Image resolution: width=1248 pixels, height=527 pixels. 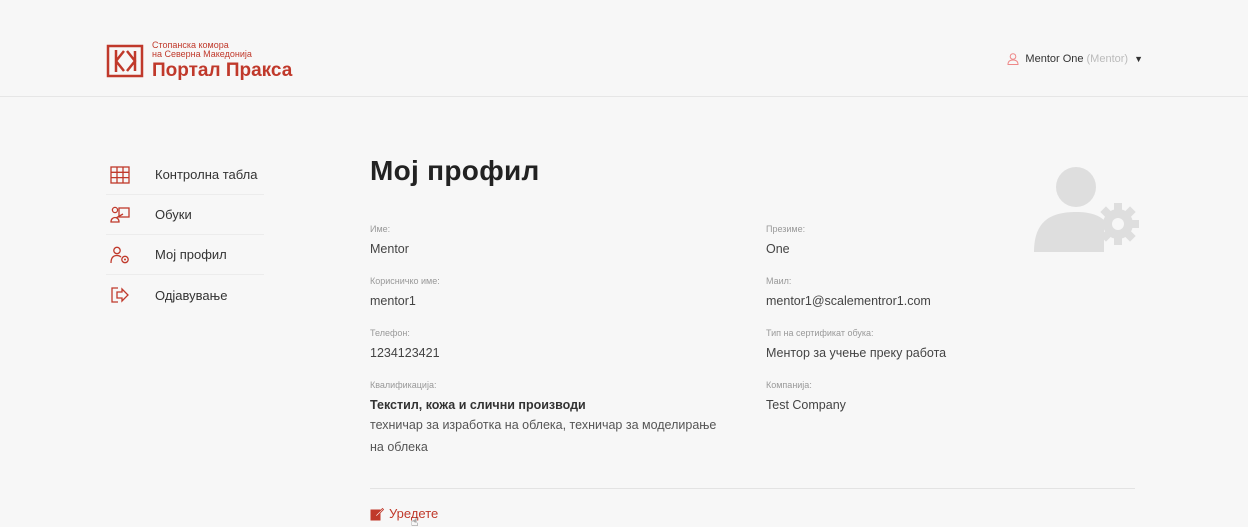 I want to click on hand-cursor-icon: ☝, so click(x=415, y=521).